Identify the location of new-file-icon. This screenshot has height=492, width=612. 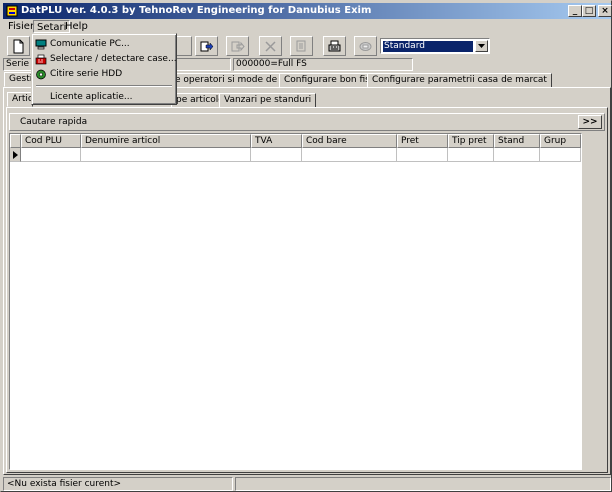
(18, 46).